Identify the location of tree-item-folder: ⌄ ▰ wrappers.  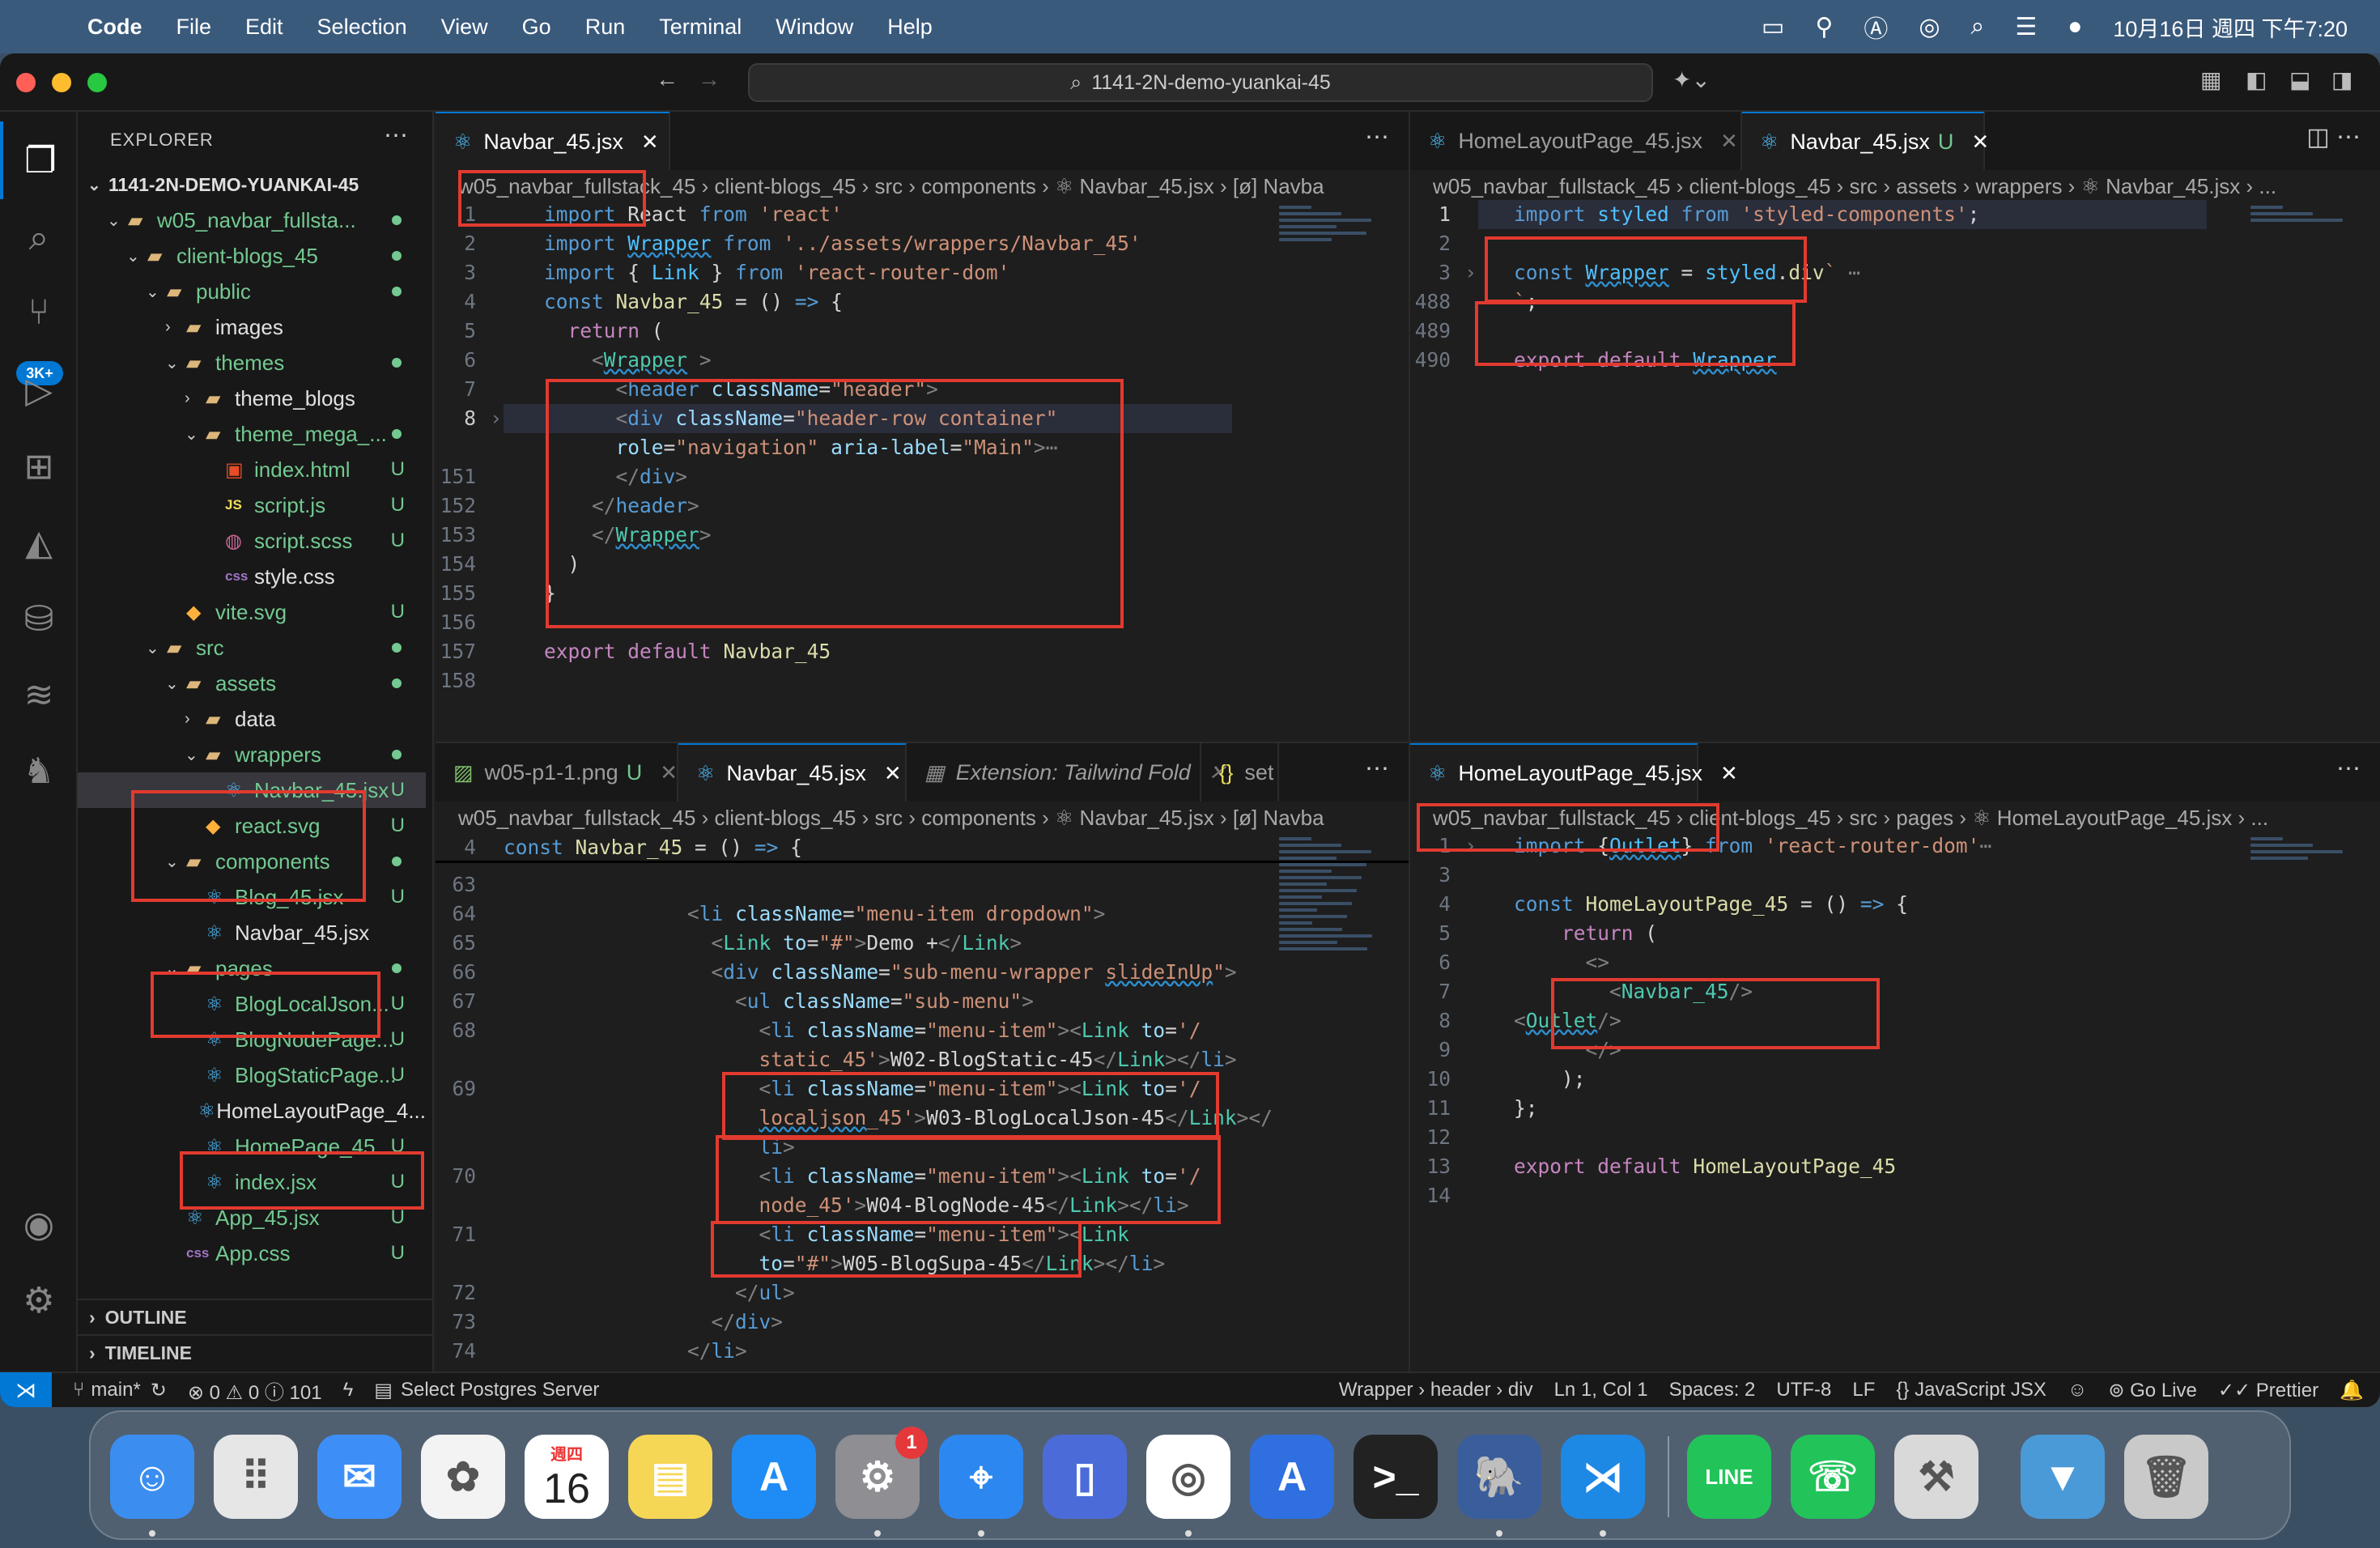
(252, 754).